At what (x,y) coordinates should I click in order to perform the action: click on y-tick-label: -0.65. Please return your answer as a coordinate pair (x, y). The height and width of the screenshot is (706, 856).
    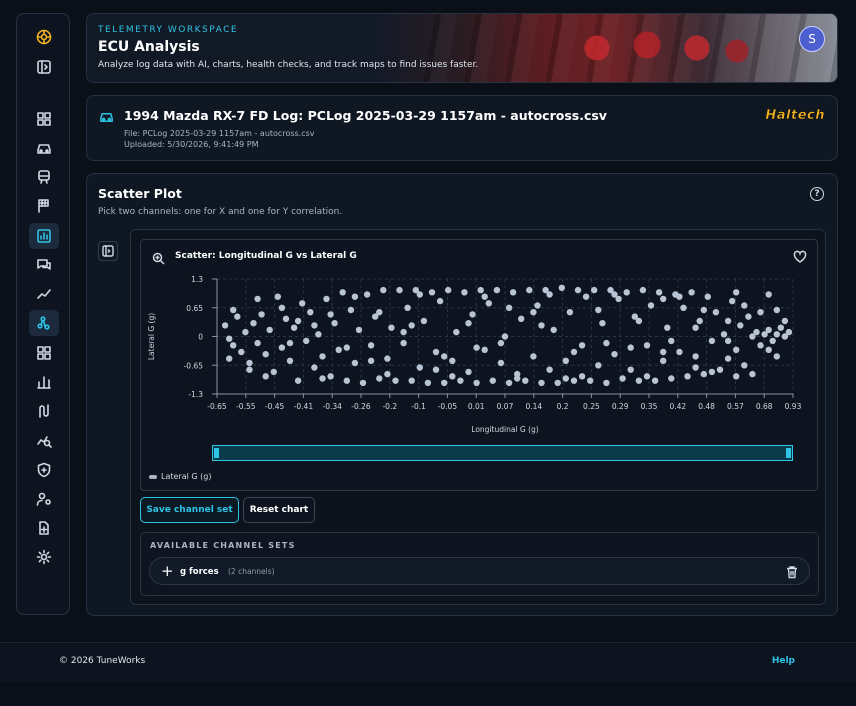
    Looking at the image, I should click on (194, 365).